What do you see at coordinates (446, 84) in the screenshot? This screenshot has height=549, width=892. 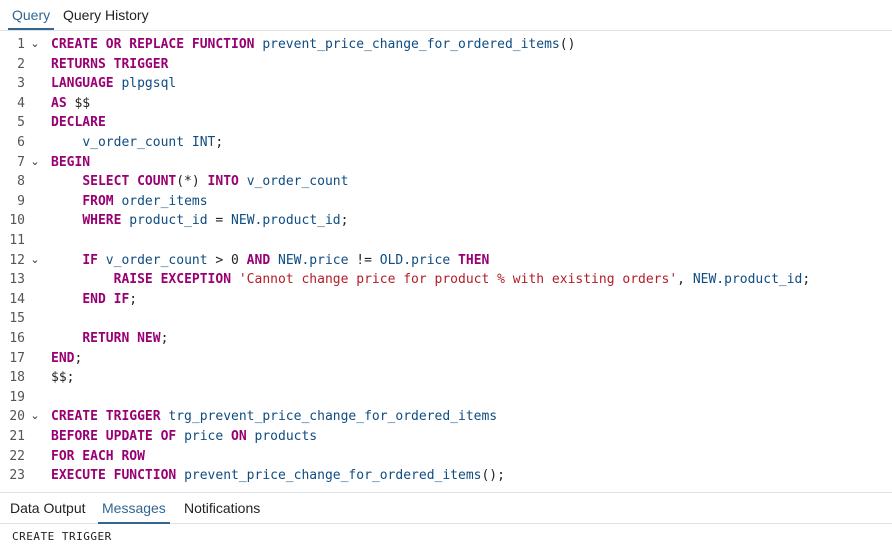 I see `code-line: 3 LANGUAGE plpgsql` at bounding box center [446, 84].